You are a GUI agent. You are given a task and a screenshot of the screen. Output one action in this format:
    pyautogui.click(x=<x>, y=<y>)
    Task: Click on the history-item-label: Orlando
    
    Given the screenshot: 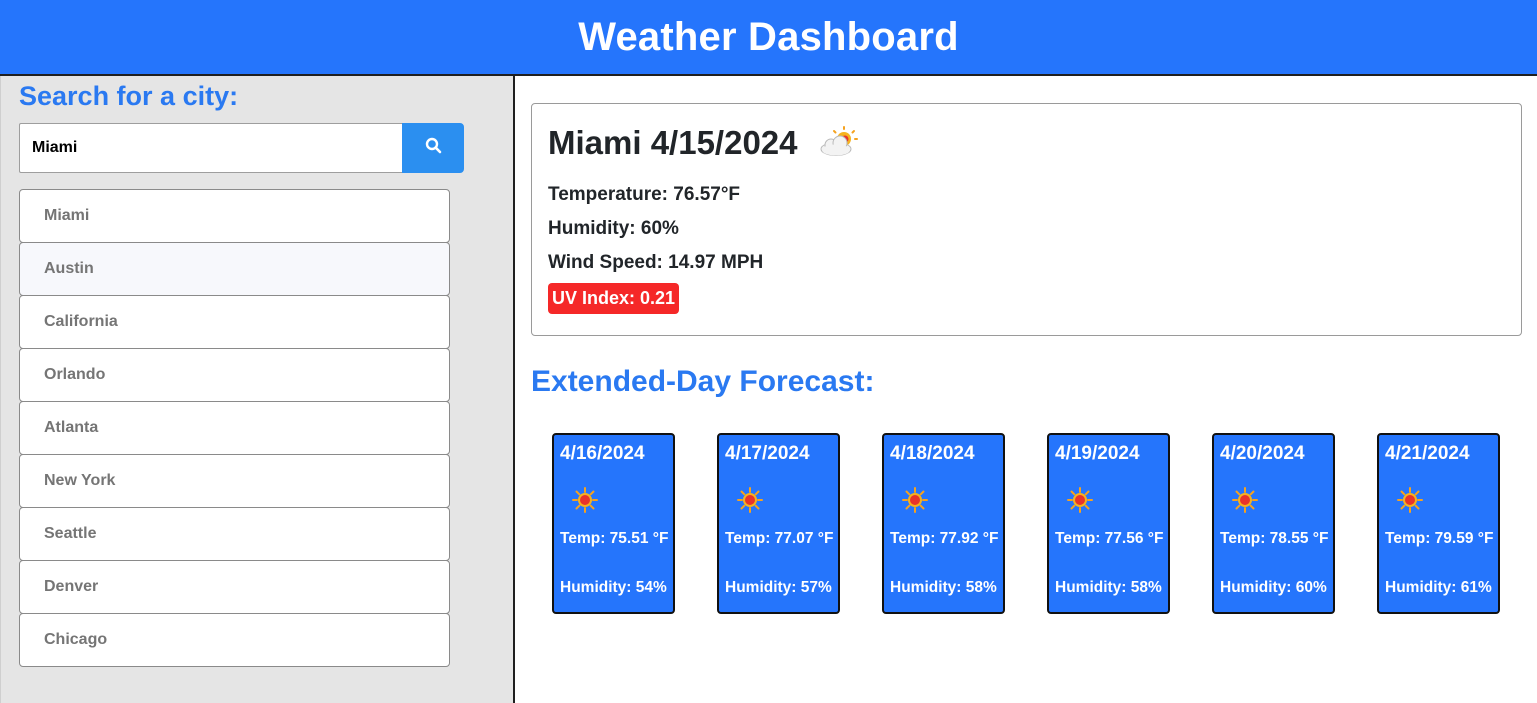 What is the action you would take?
    pyautogui.click(x=75, y=374)
    